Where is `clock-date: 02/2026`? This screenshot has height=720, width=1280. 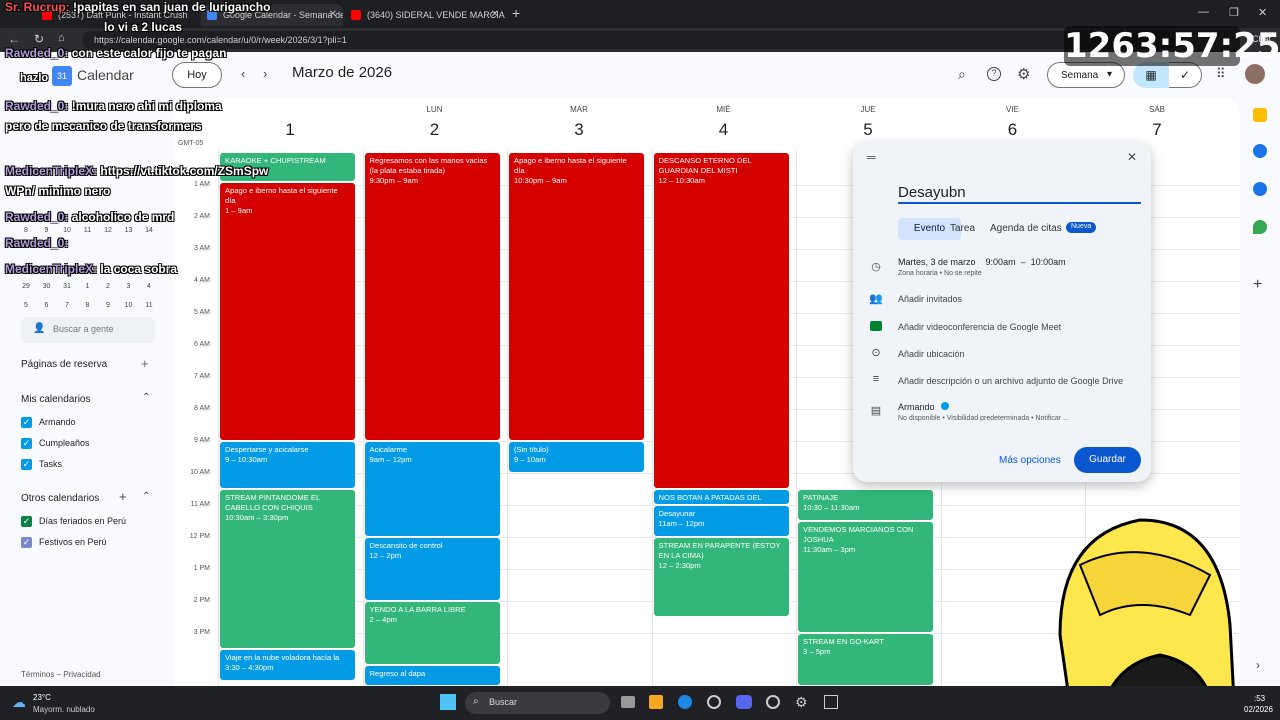 clock-date: 02/2026 is located at coordinates (1258, 709).